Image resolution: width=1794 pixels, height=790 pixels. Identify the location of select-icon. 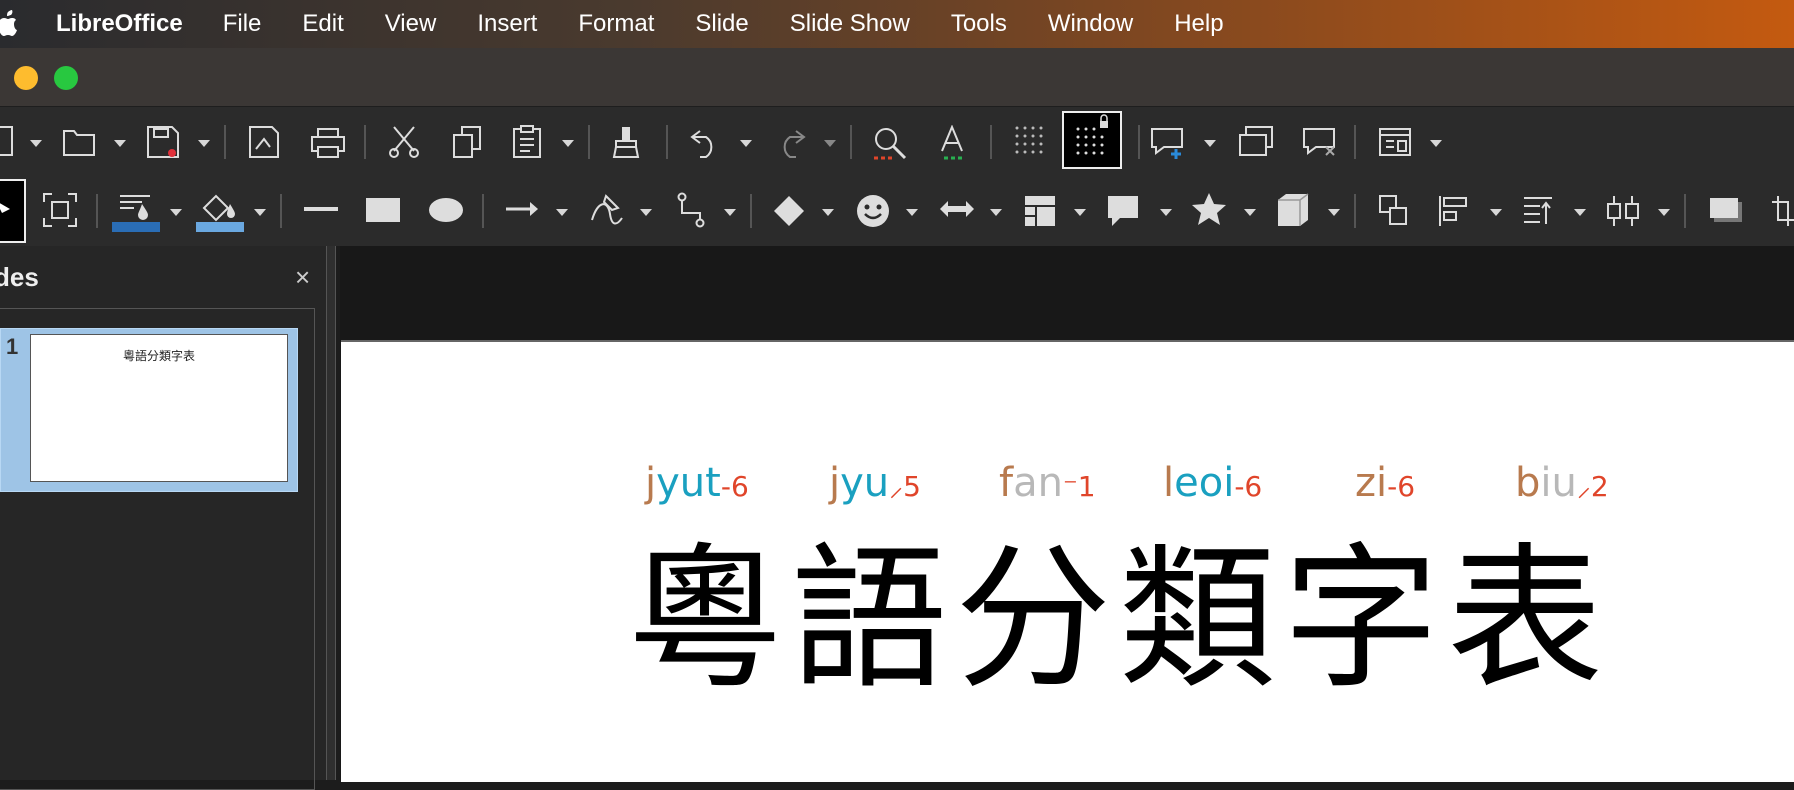
(13, 211).